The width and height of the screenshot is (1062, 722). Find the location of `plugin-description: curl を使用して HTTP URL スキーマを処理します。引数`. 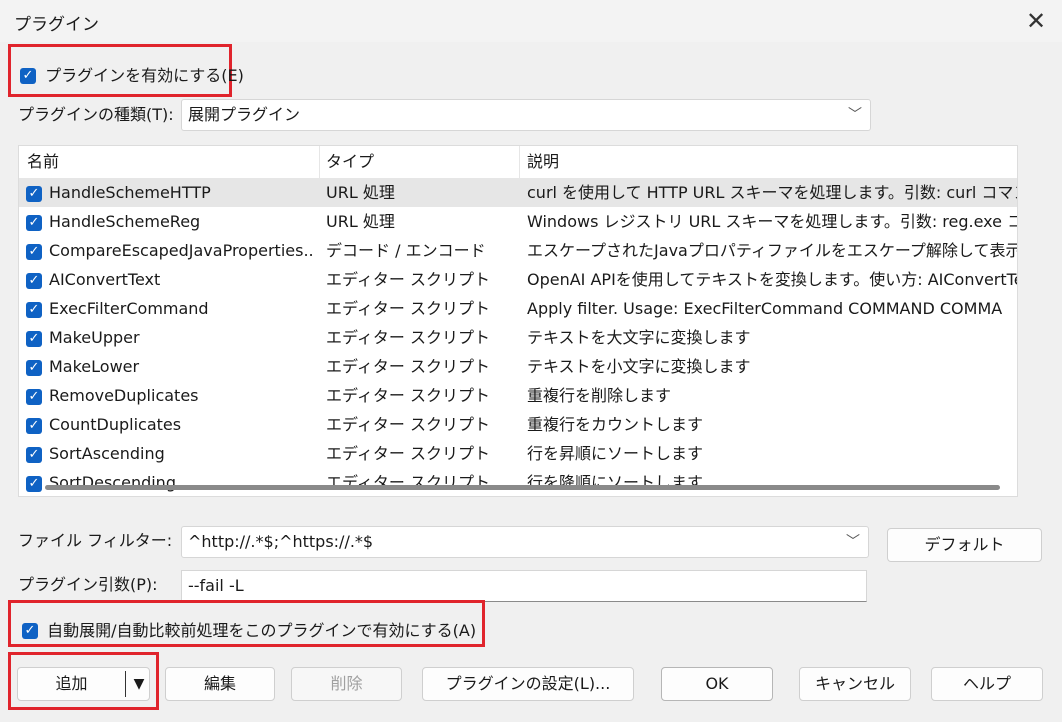

plugin-description: curl を使用して HTTP URL スキーマを処理します。引数 is located at coordinates (772, 192).